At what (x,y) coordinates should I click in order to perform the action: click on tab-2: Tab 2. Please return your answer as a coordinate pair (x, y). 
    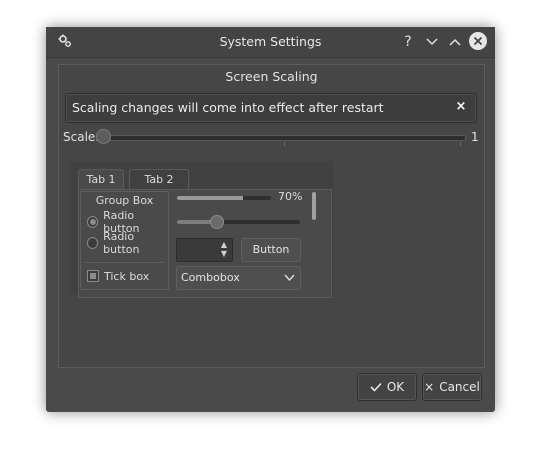
    Looking at the image, I should click on (159, 179).